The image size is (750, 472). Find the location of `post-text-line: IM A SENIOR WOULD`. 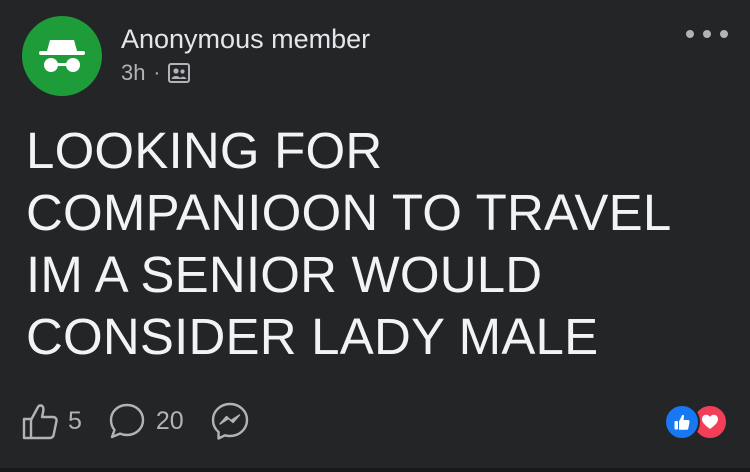

post-text-line: IM A SENIOR WOULD is located at coordinates (284, 274).